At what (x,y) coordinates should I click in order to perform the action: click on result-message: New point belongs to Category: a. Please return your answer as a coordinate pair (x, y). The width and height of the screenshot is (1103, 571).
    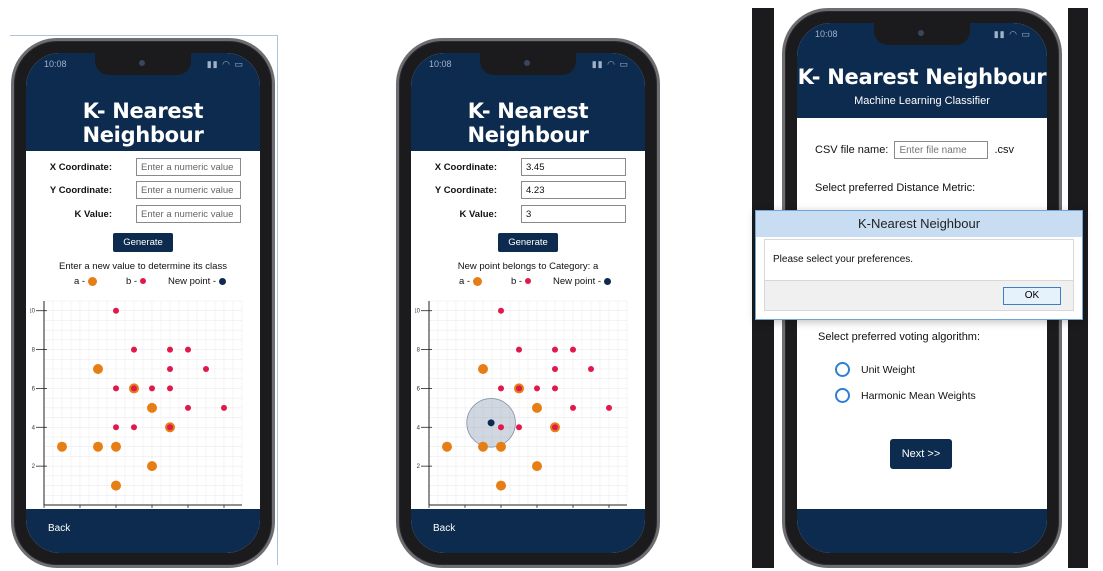
    Looking at the image, I should click on (528, 266).